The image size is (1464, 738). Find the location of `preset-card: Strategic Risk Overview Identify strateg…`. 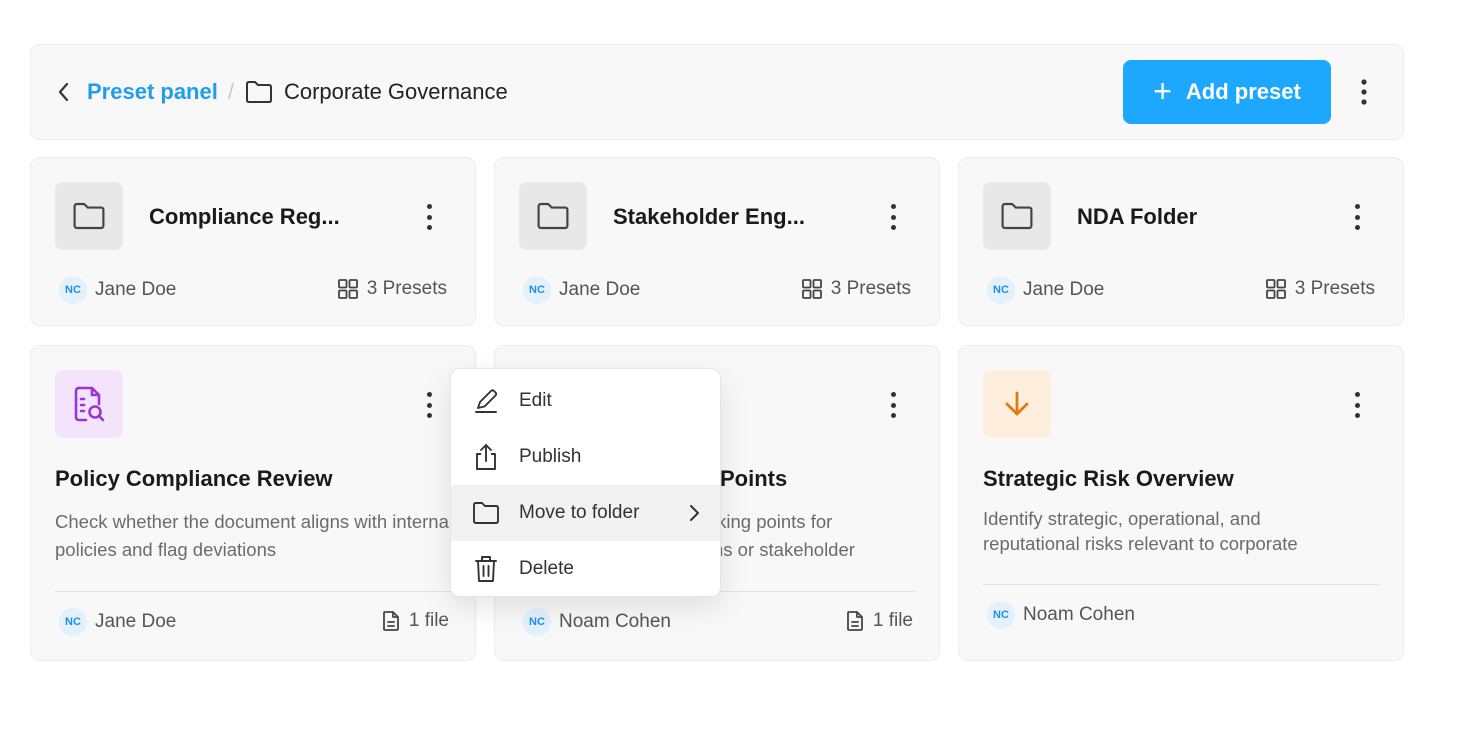

preset-card: Strategic Risk Overview Identify strateg… is located at coordinates (1181, 503).